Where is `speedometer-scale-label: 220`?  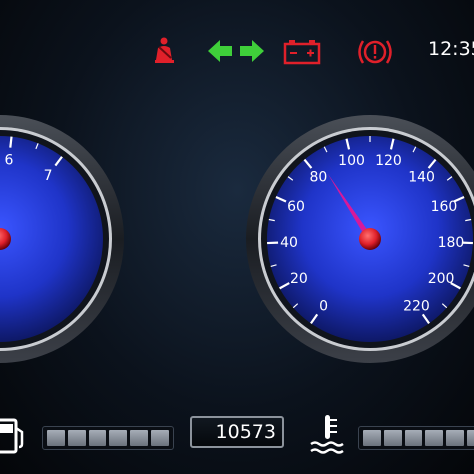 speedometer-scale-label: 220 is located at coordinates (416, 306).